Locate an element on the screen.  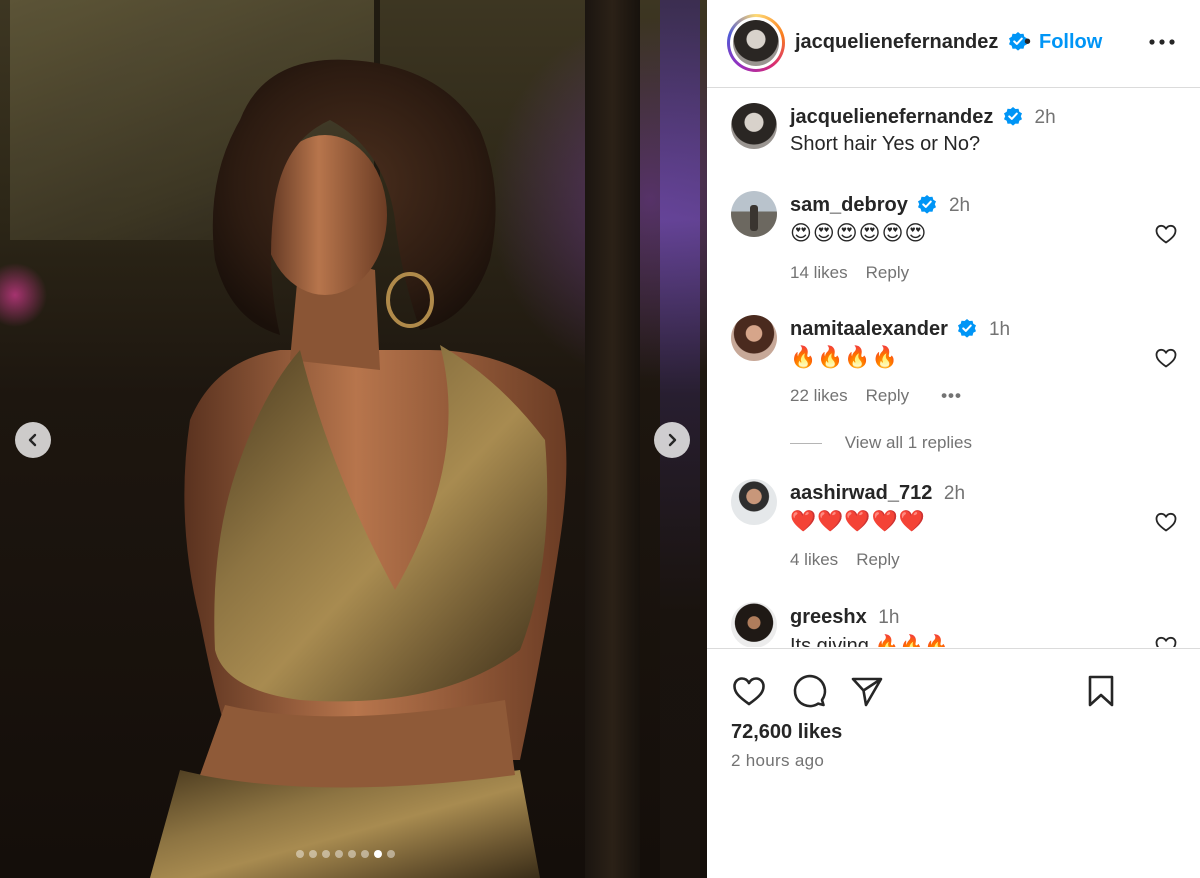
comment-likes: 4 likes is located at coordinates (814, 559).